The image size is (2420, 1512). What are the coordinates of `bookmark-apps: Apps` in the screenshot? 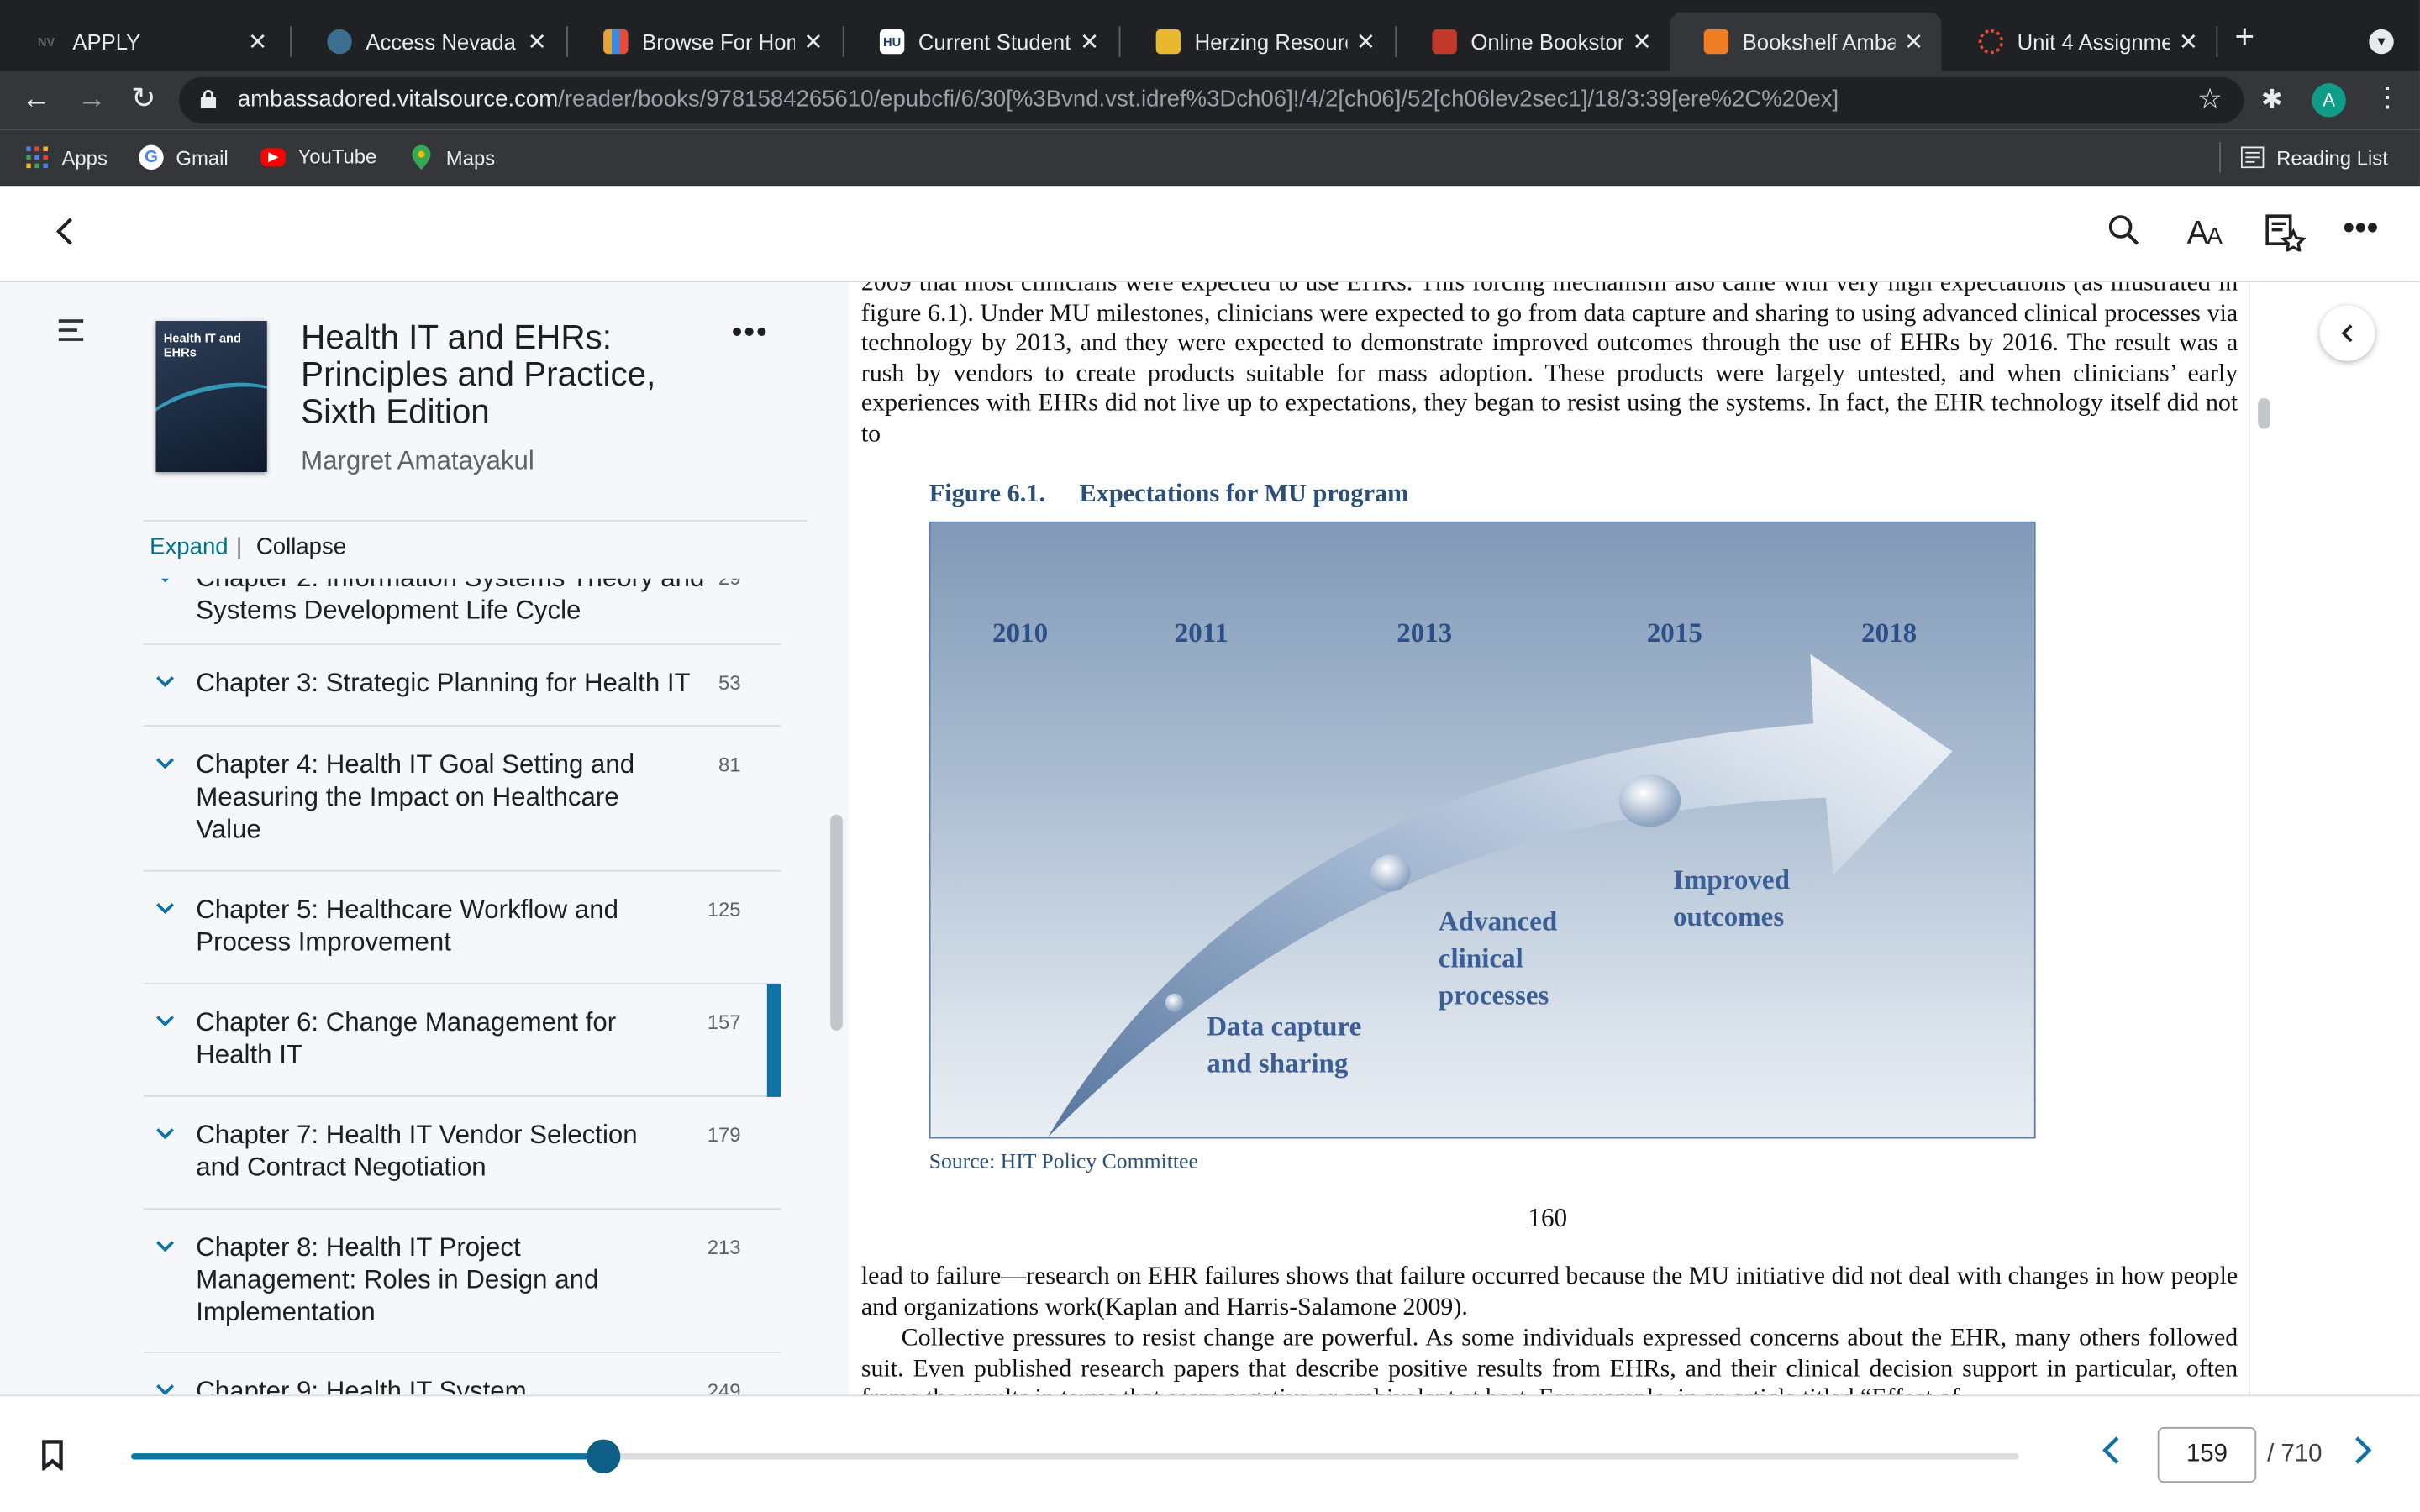 It's located at (66, 157).